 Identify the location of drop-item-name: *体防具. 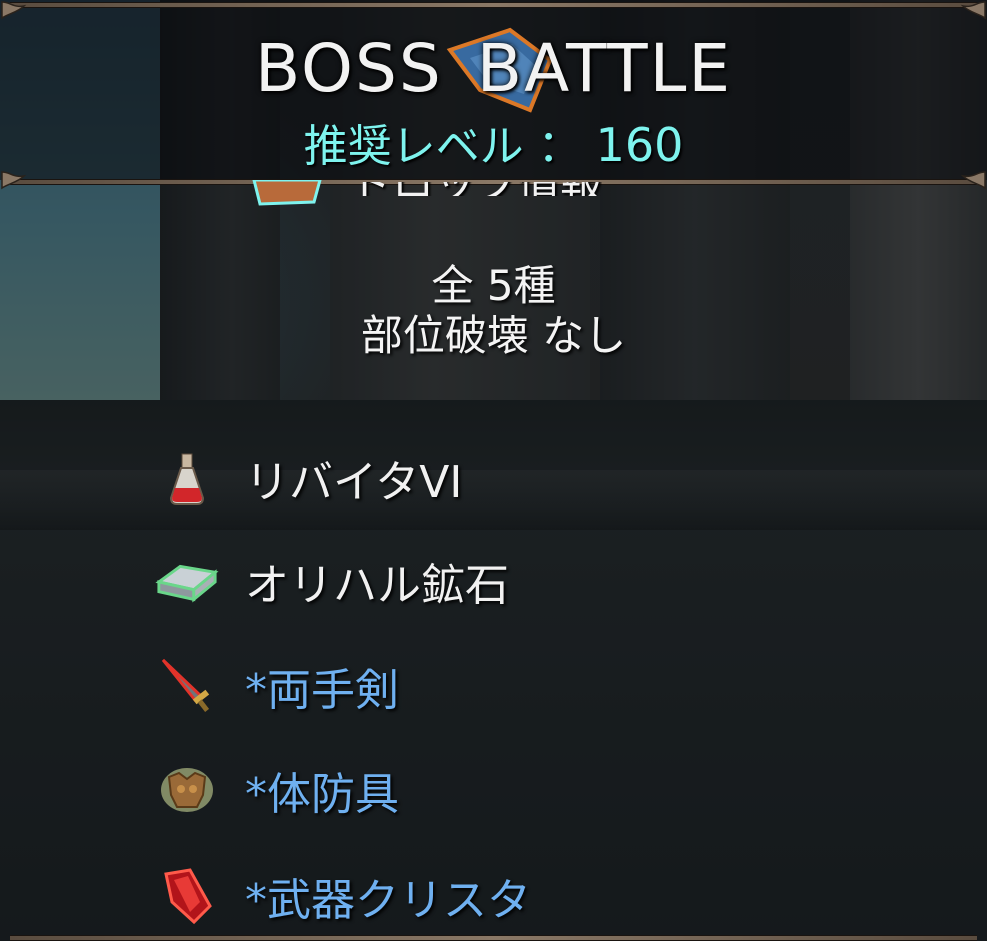
(322, 794).